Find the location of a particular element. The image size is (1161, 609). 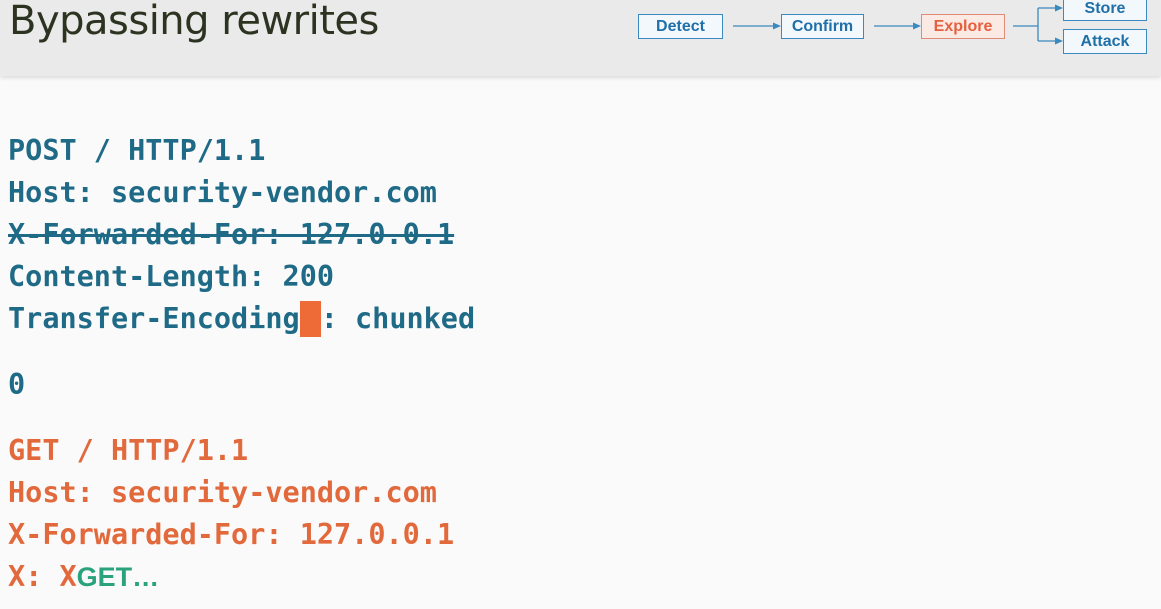

arrowhead-attack is located at coordinates (1059, 41).